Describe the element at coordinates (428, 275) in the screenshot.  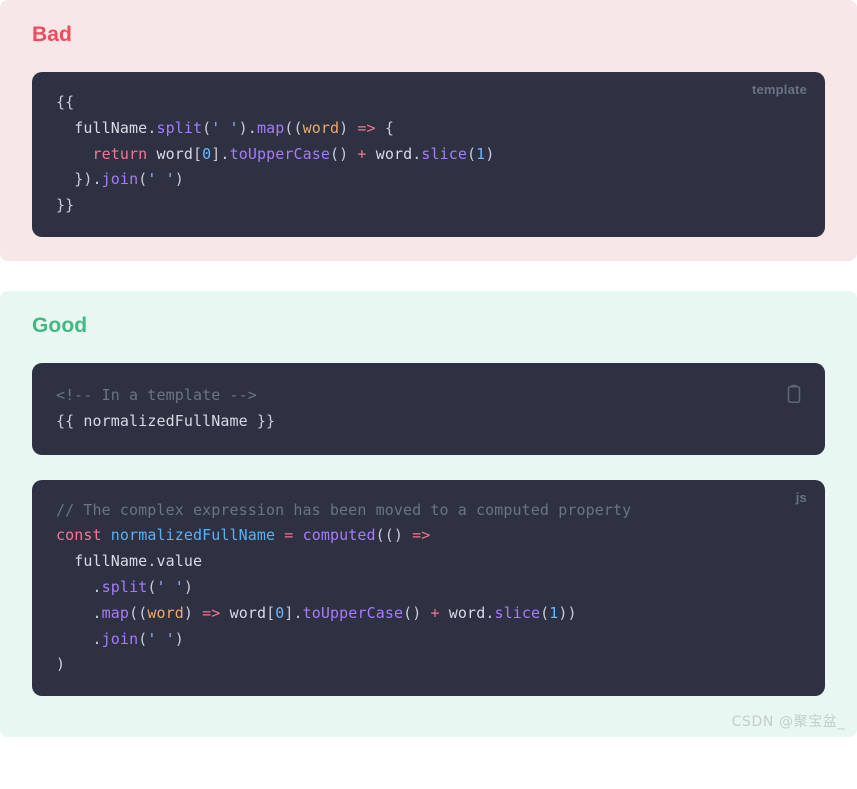
I see `section-divider` at that location.